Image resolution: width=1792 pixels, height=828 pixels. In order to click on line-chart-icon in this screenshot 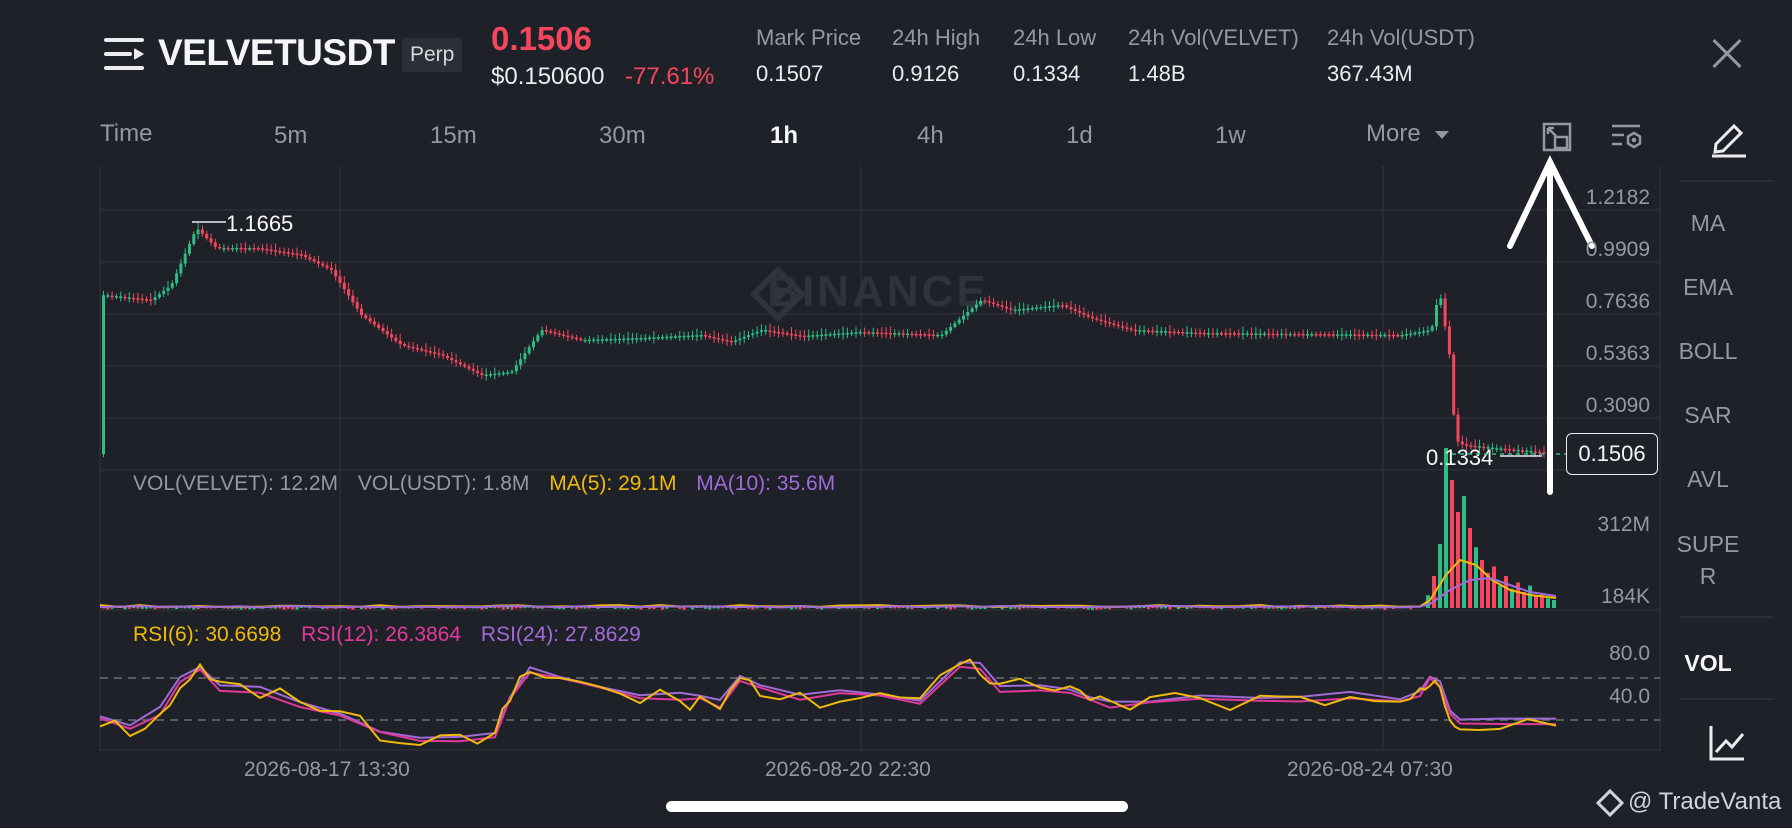, I will do `click(1727, 743)`.